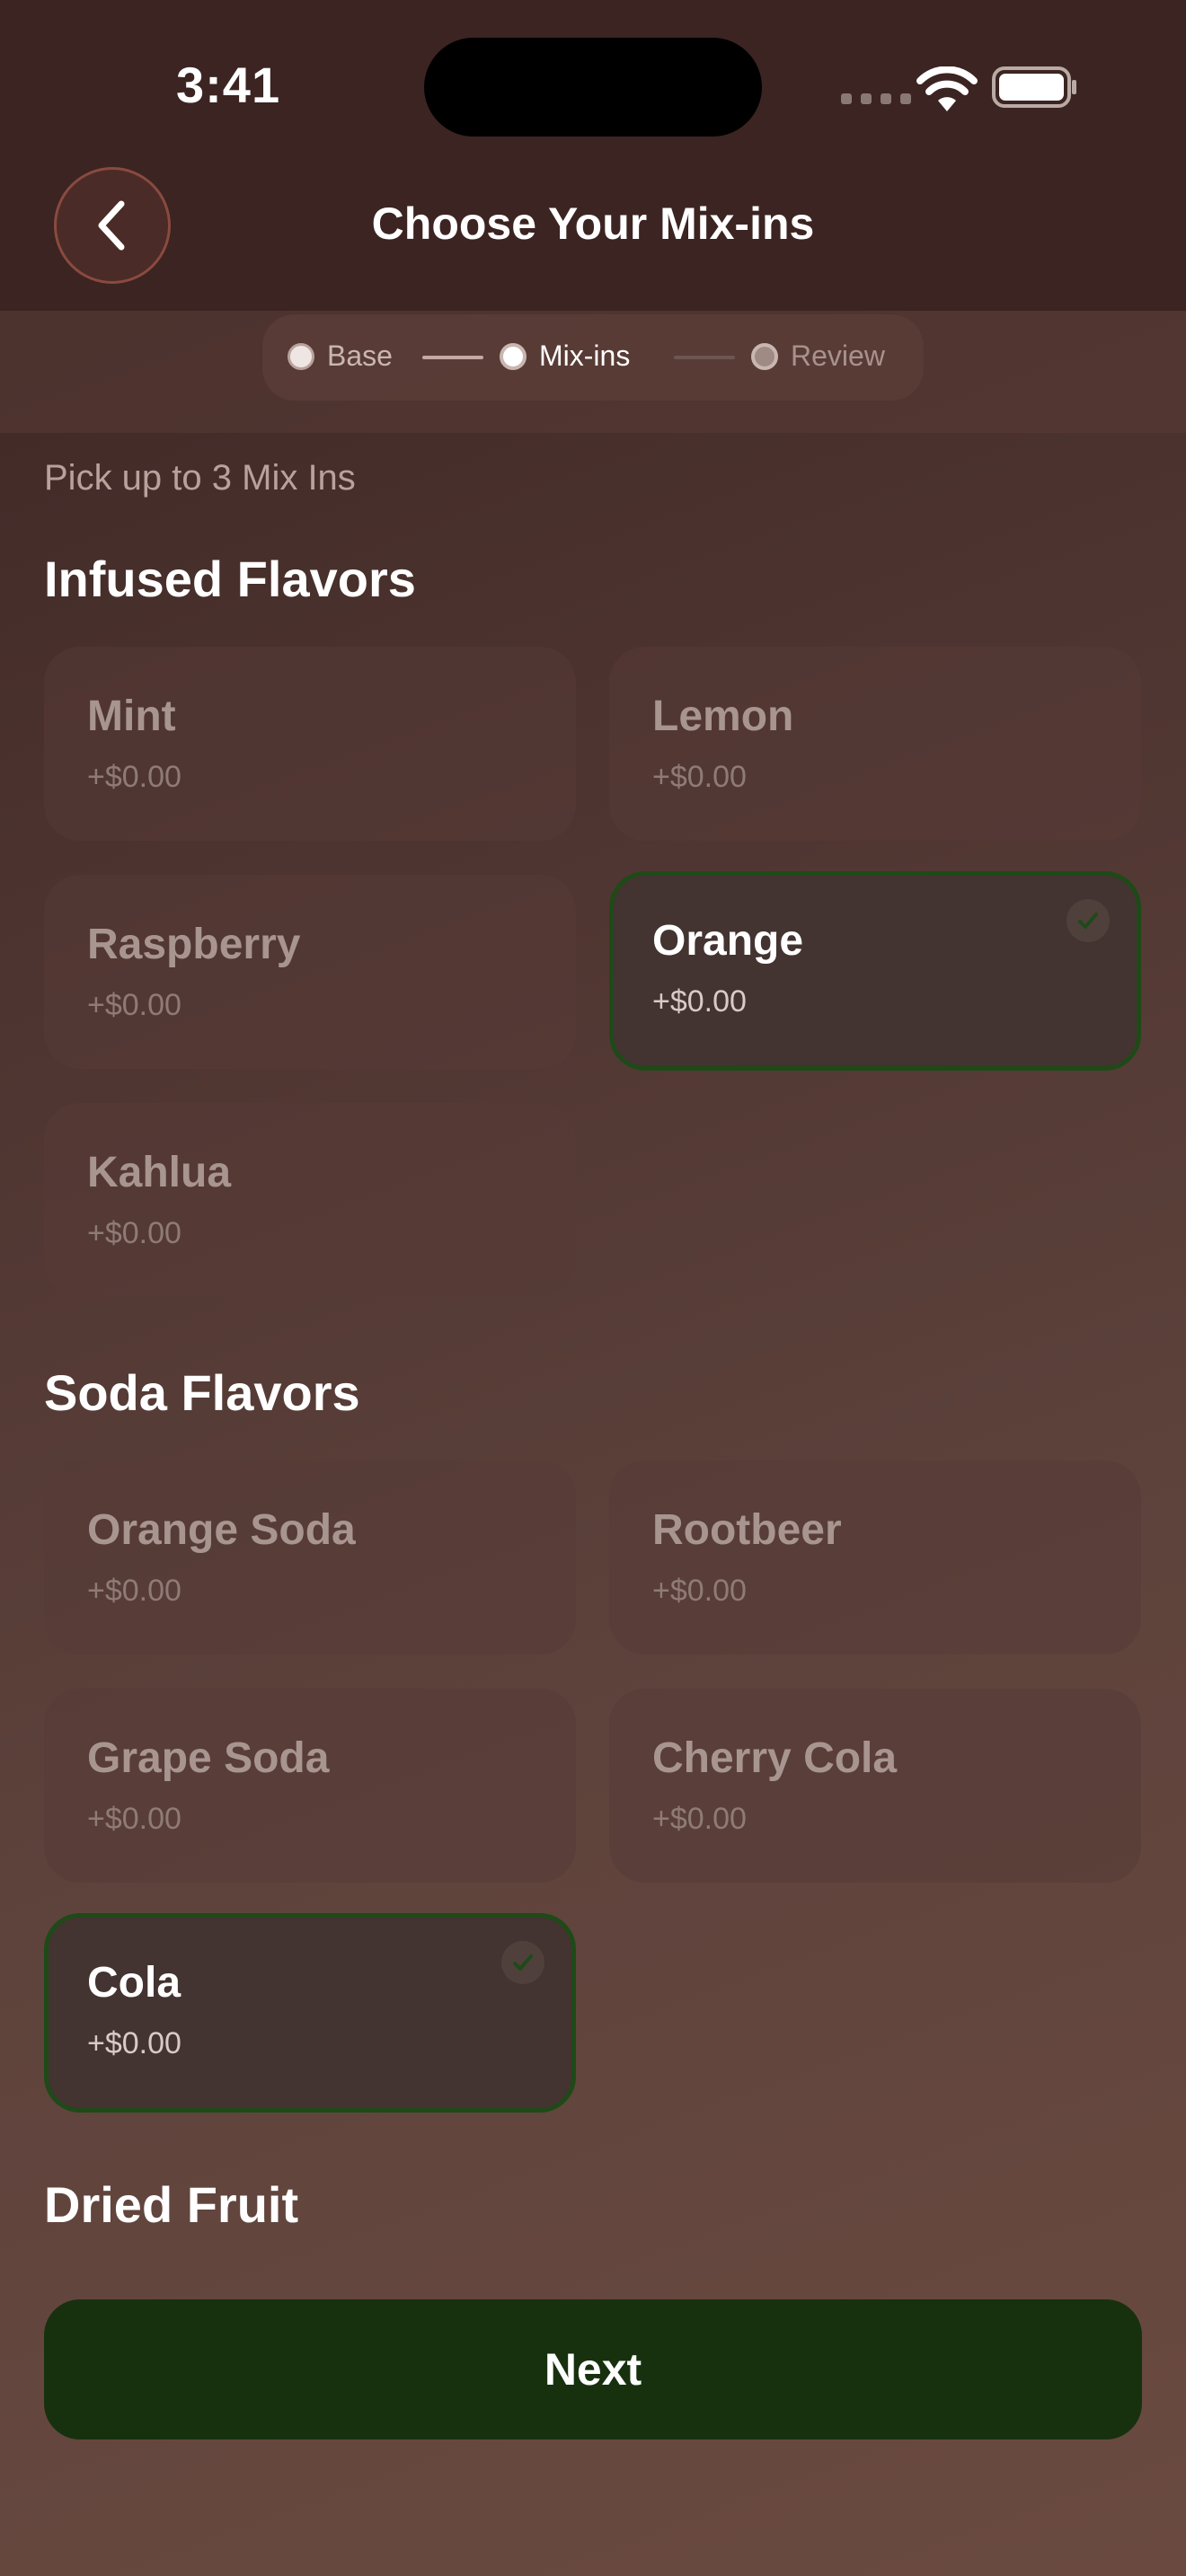 Image resolution: width=1186 pixels, height=2576 pixels. What do you see at coordinates (1034, 87) in the screenshot?
I see `battery-icon` at bounding box center [1034, 87].